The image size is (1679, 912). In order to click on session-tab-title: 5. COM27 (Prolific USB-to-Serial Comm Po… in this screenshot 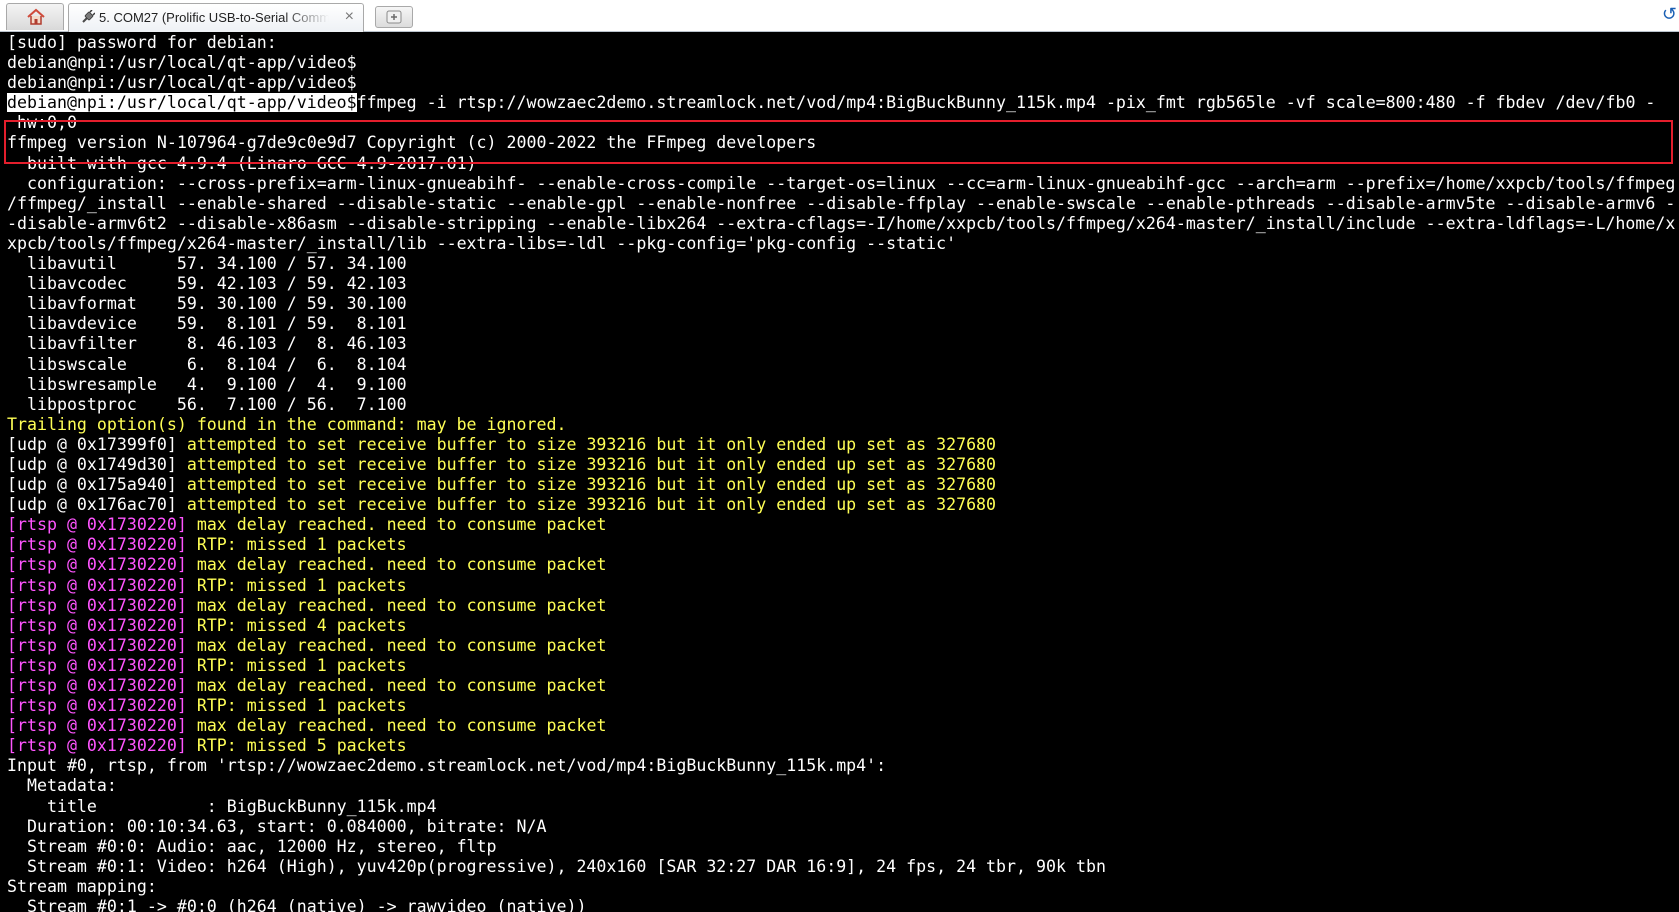, I will do `click(214, 17)`.